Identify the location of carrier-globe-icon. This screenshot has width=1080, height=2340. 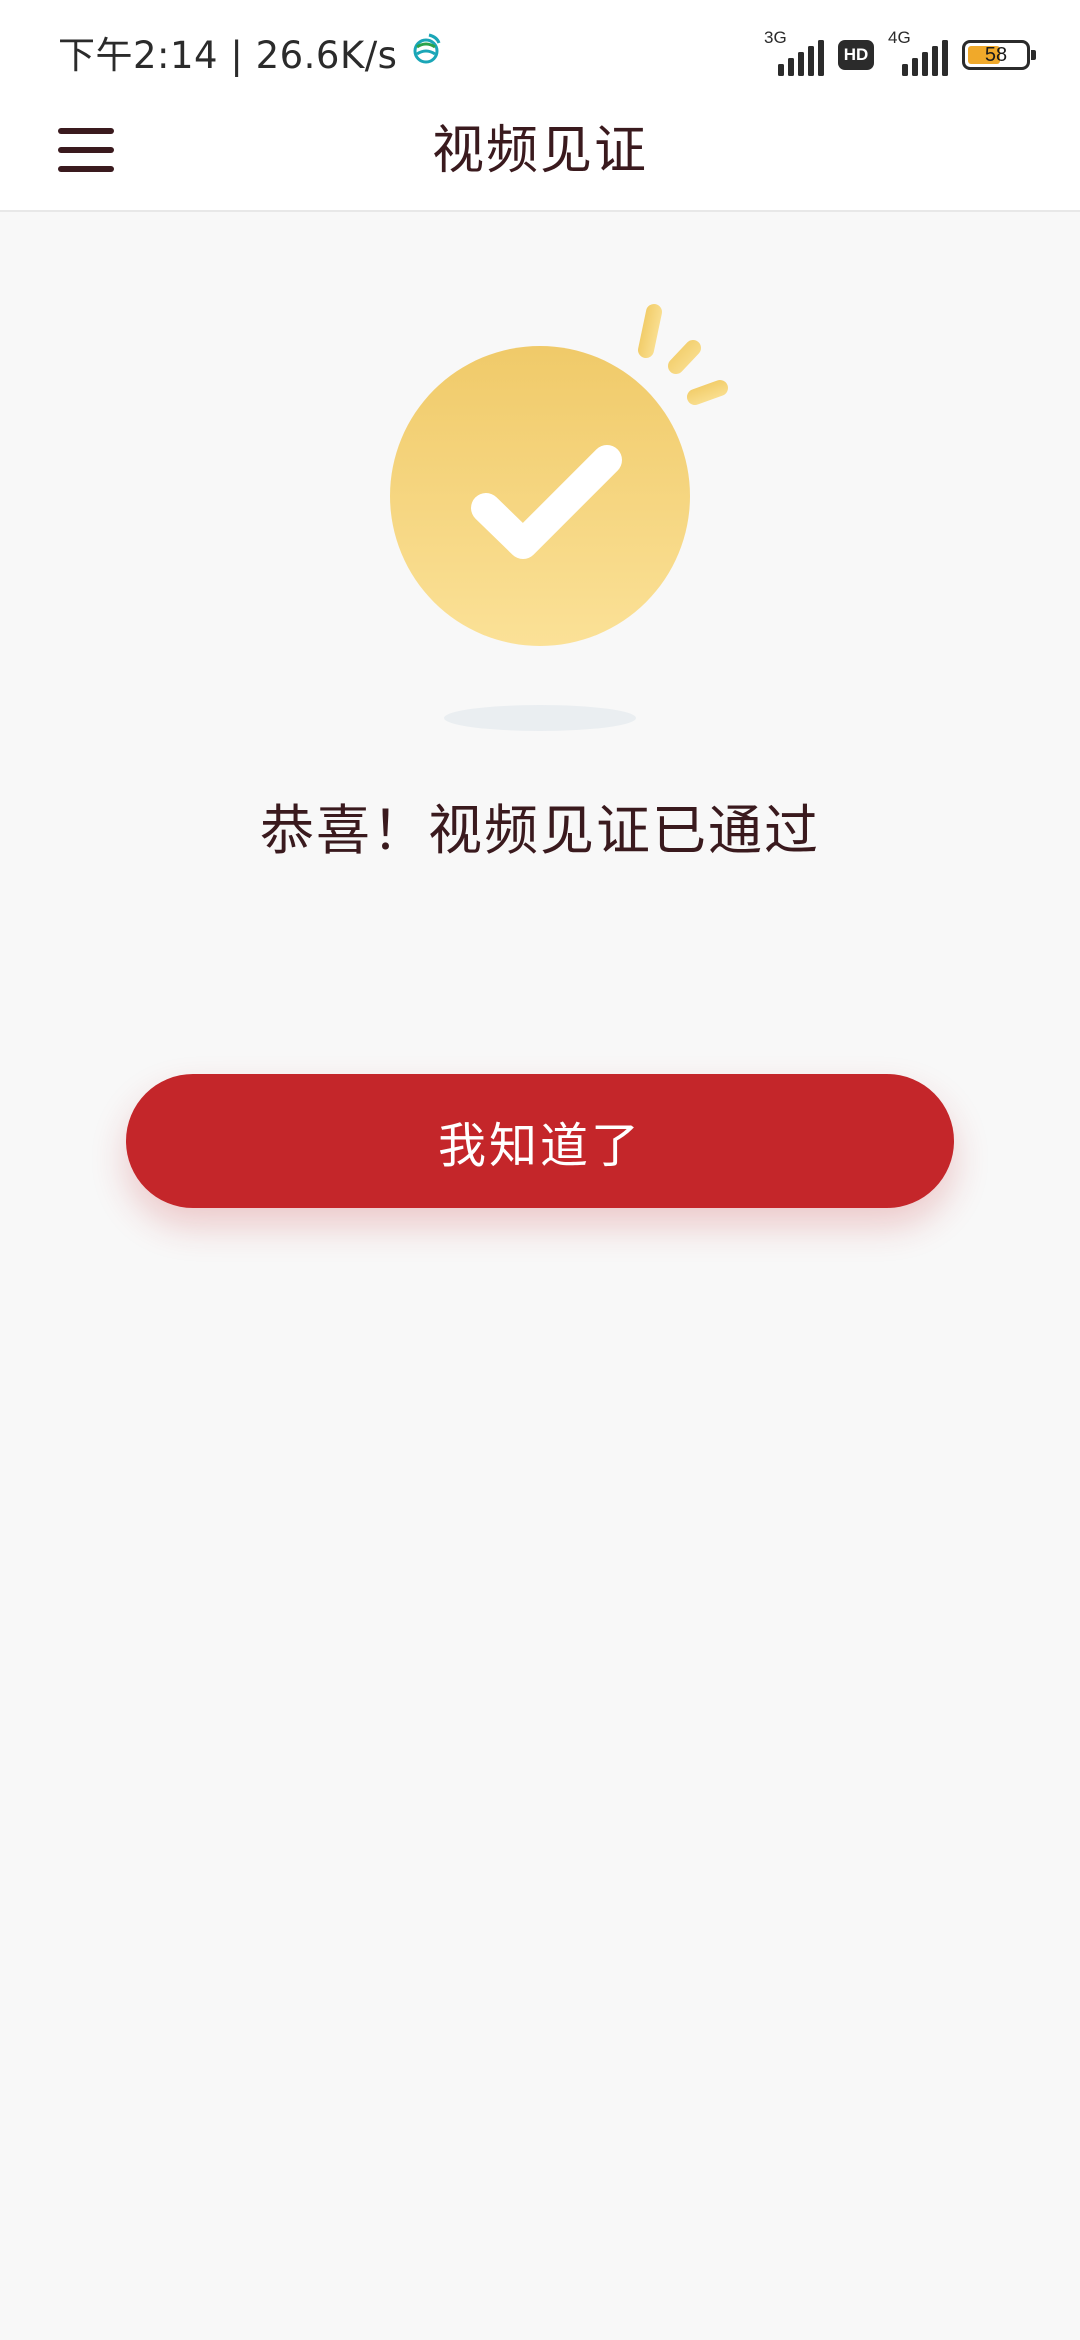
(426, 52).